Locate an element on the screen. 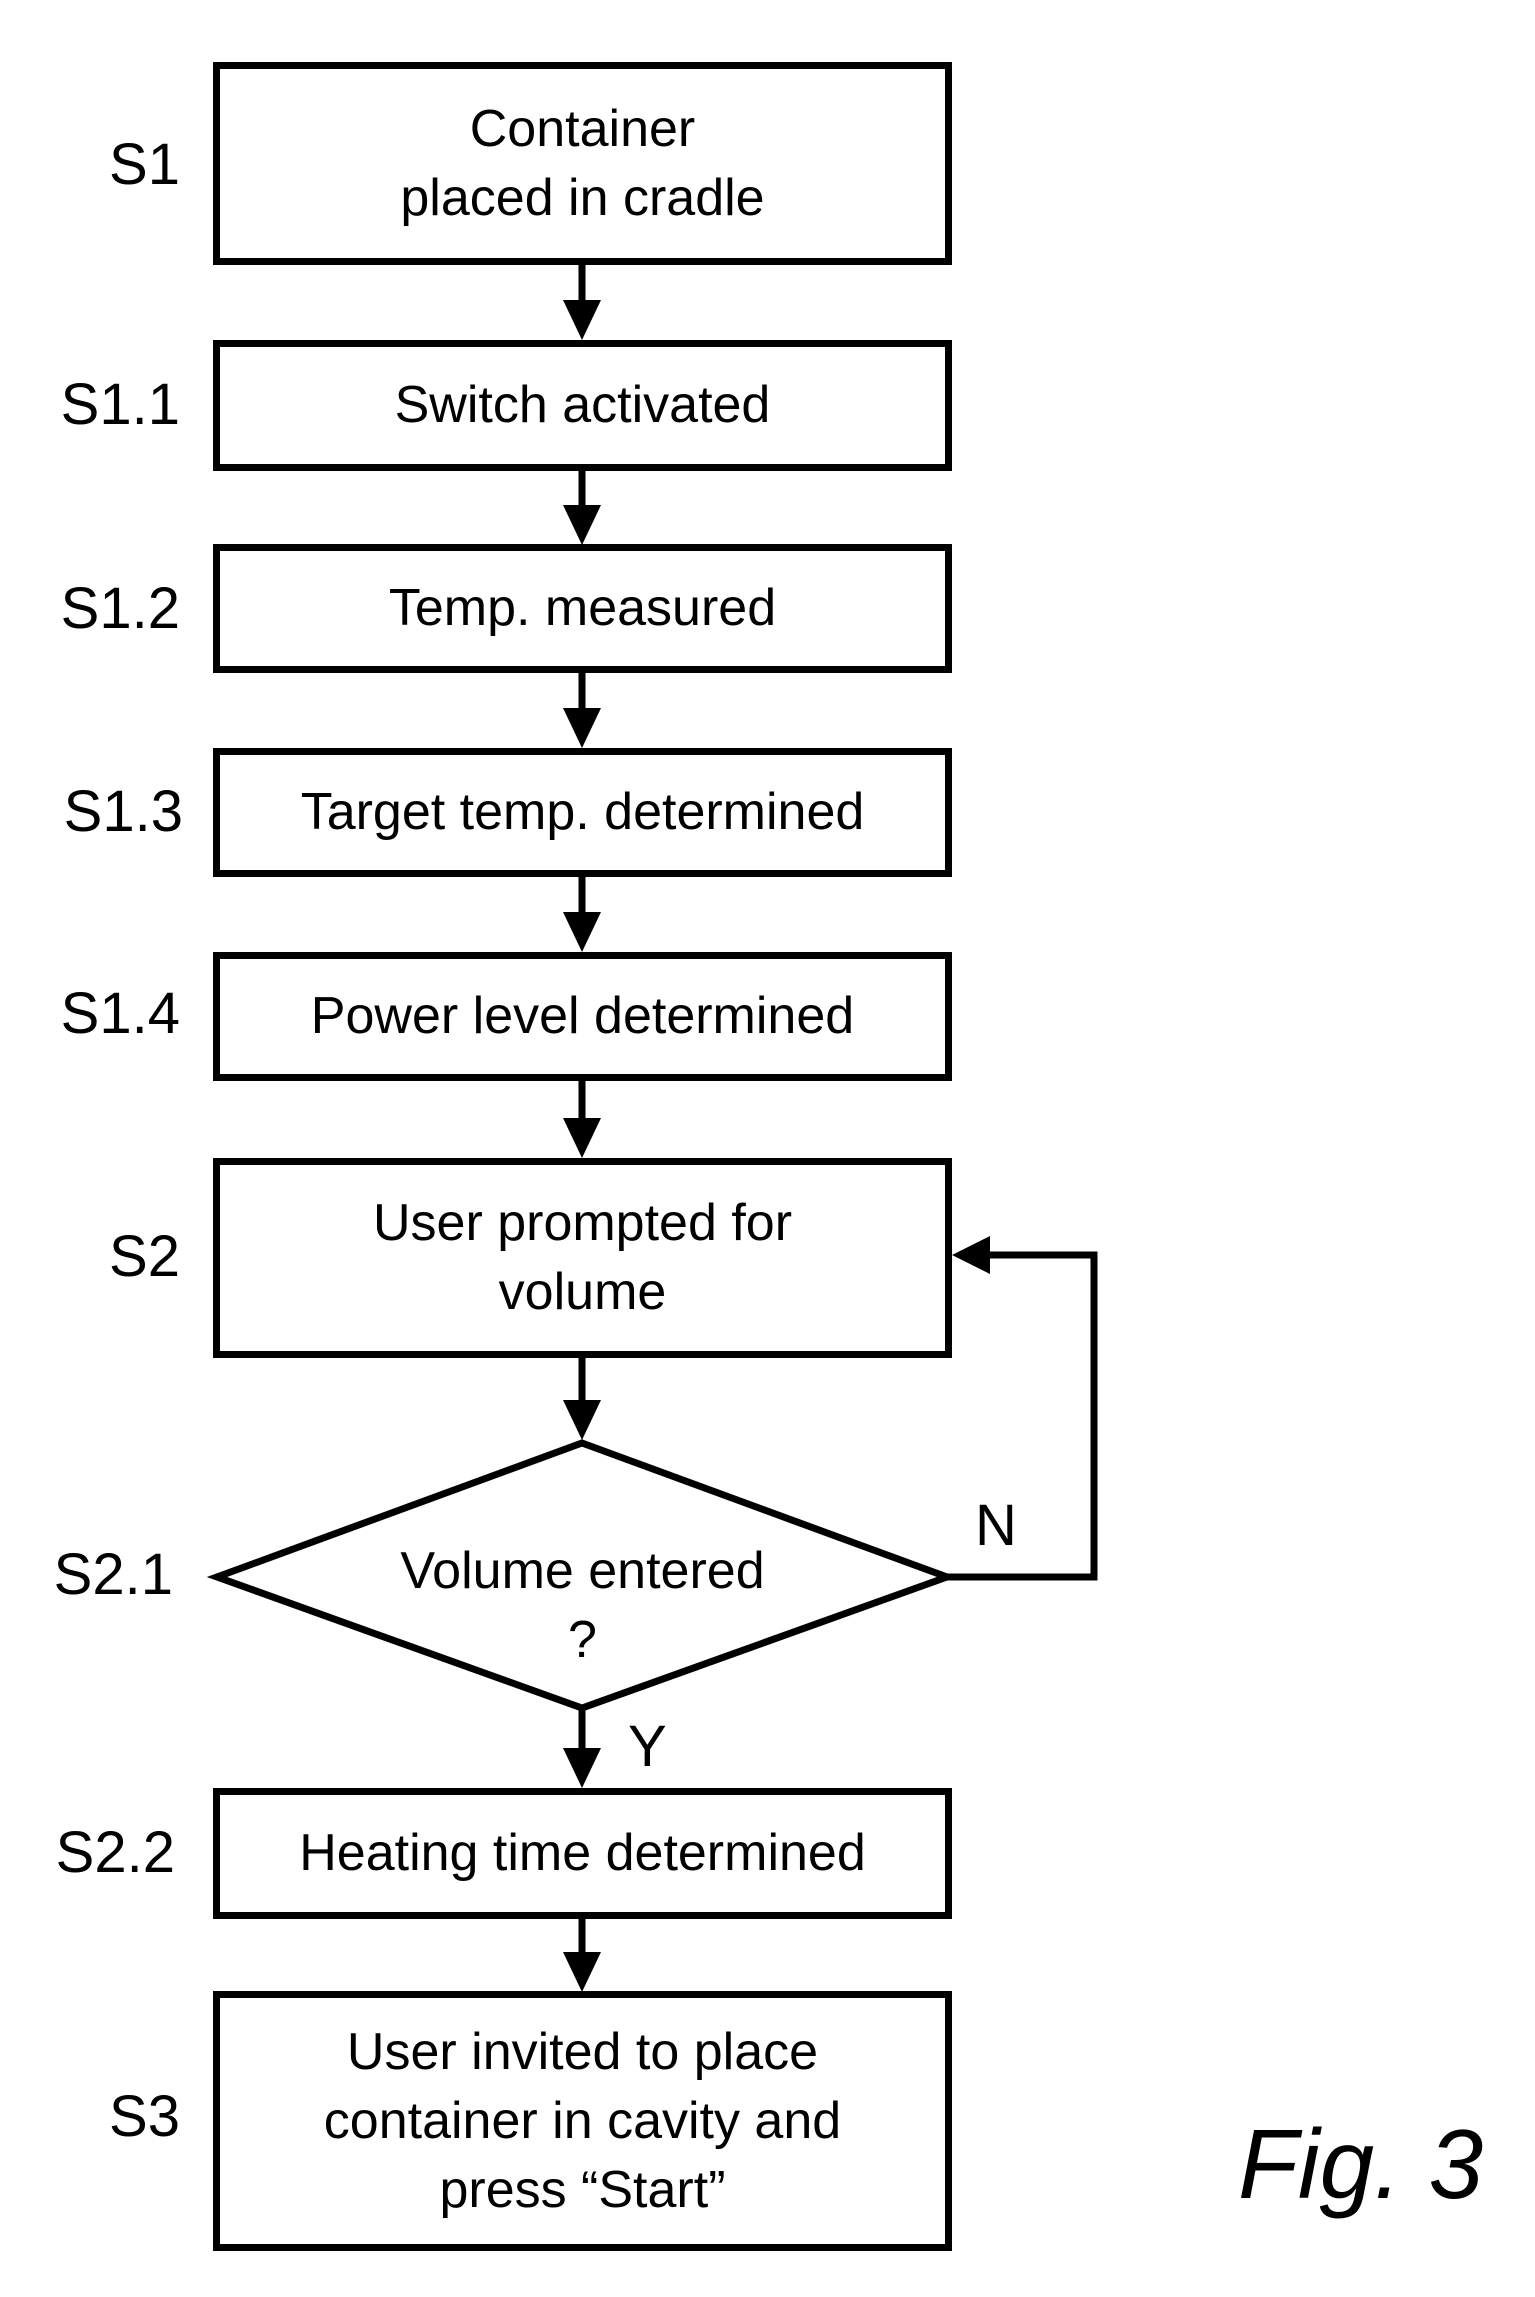  step-id-s1-1: S1.1 is located at coordinates (120, 404).